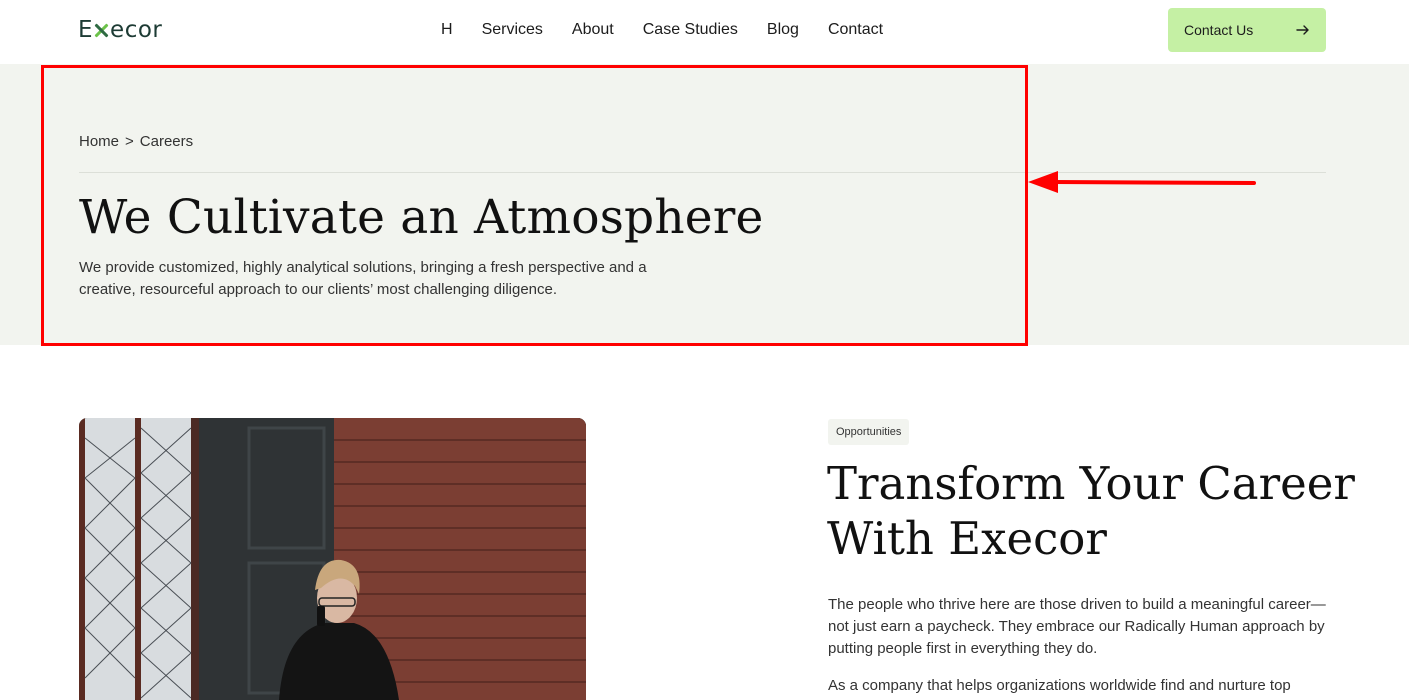 This screenshot has width=1409, height=700. Describe the element at coordinates (869, 432) in the screenshot. I see `opportunities-tag: Opportunities` at that location.